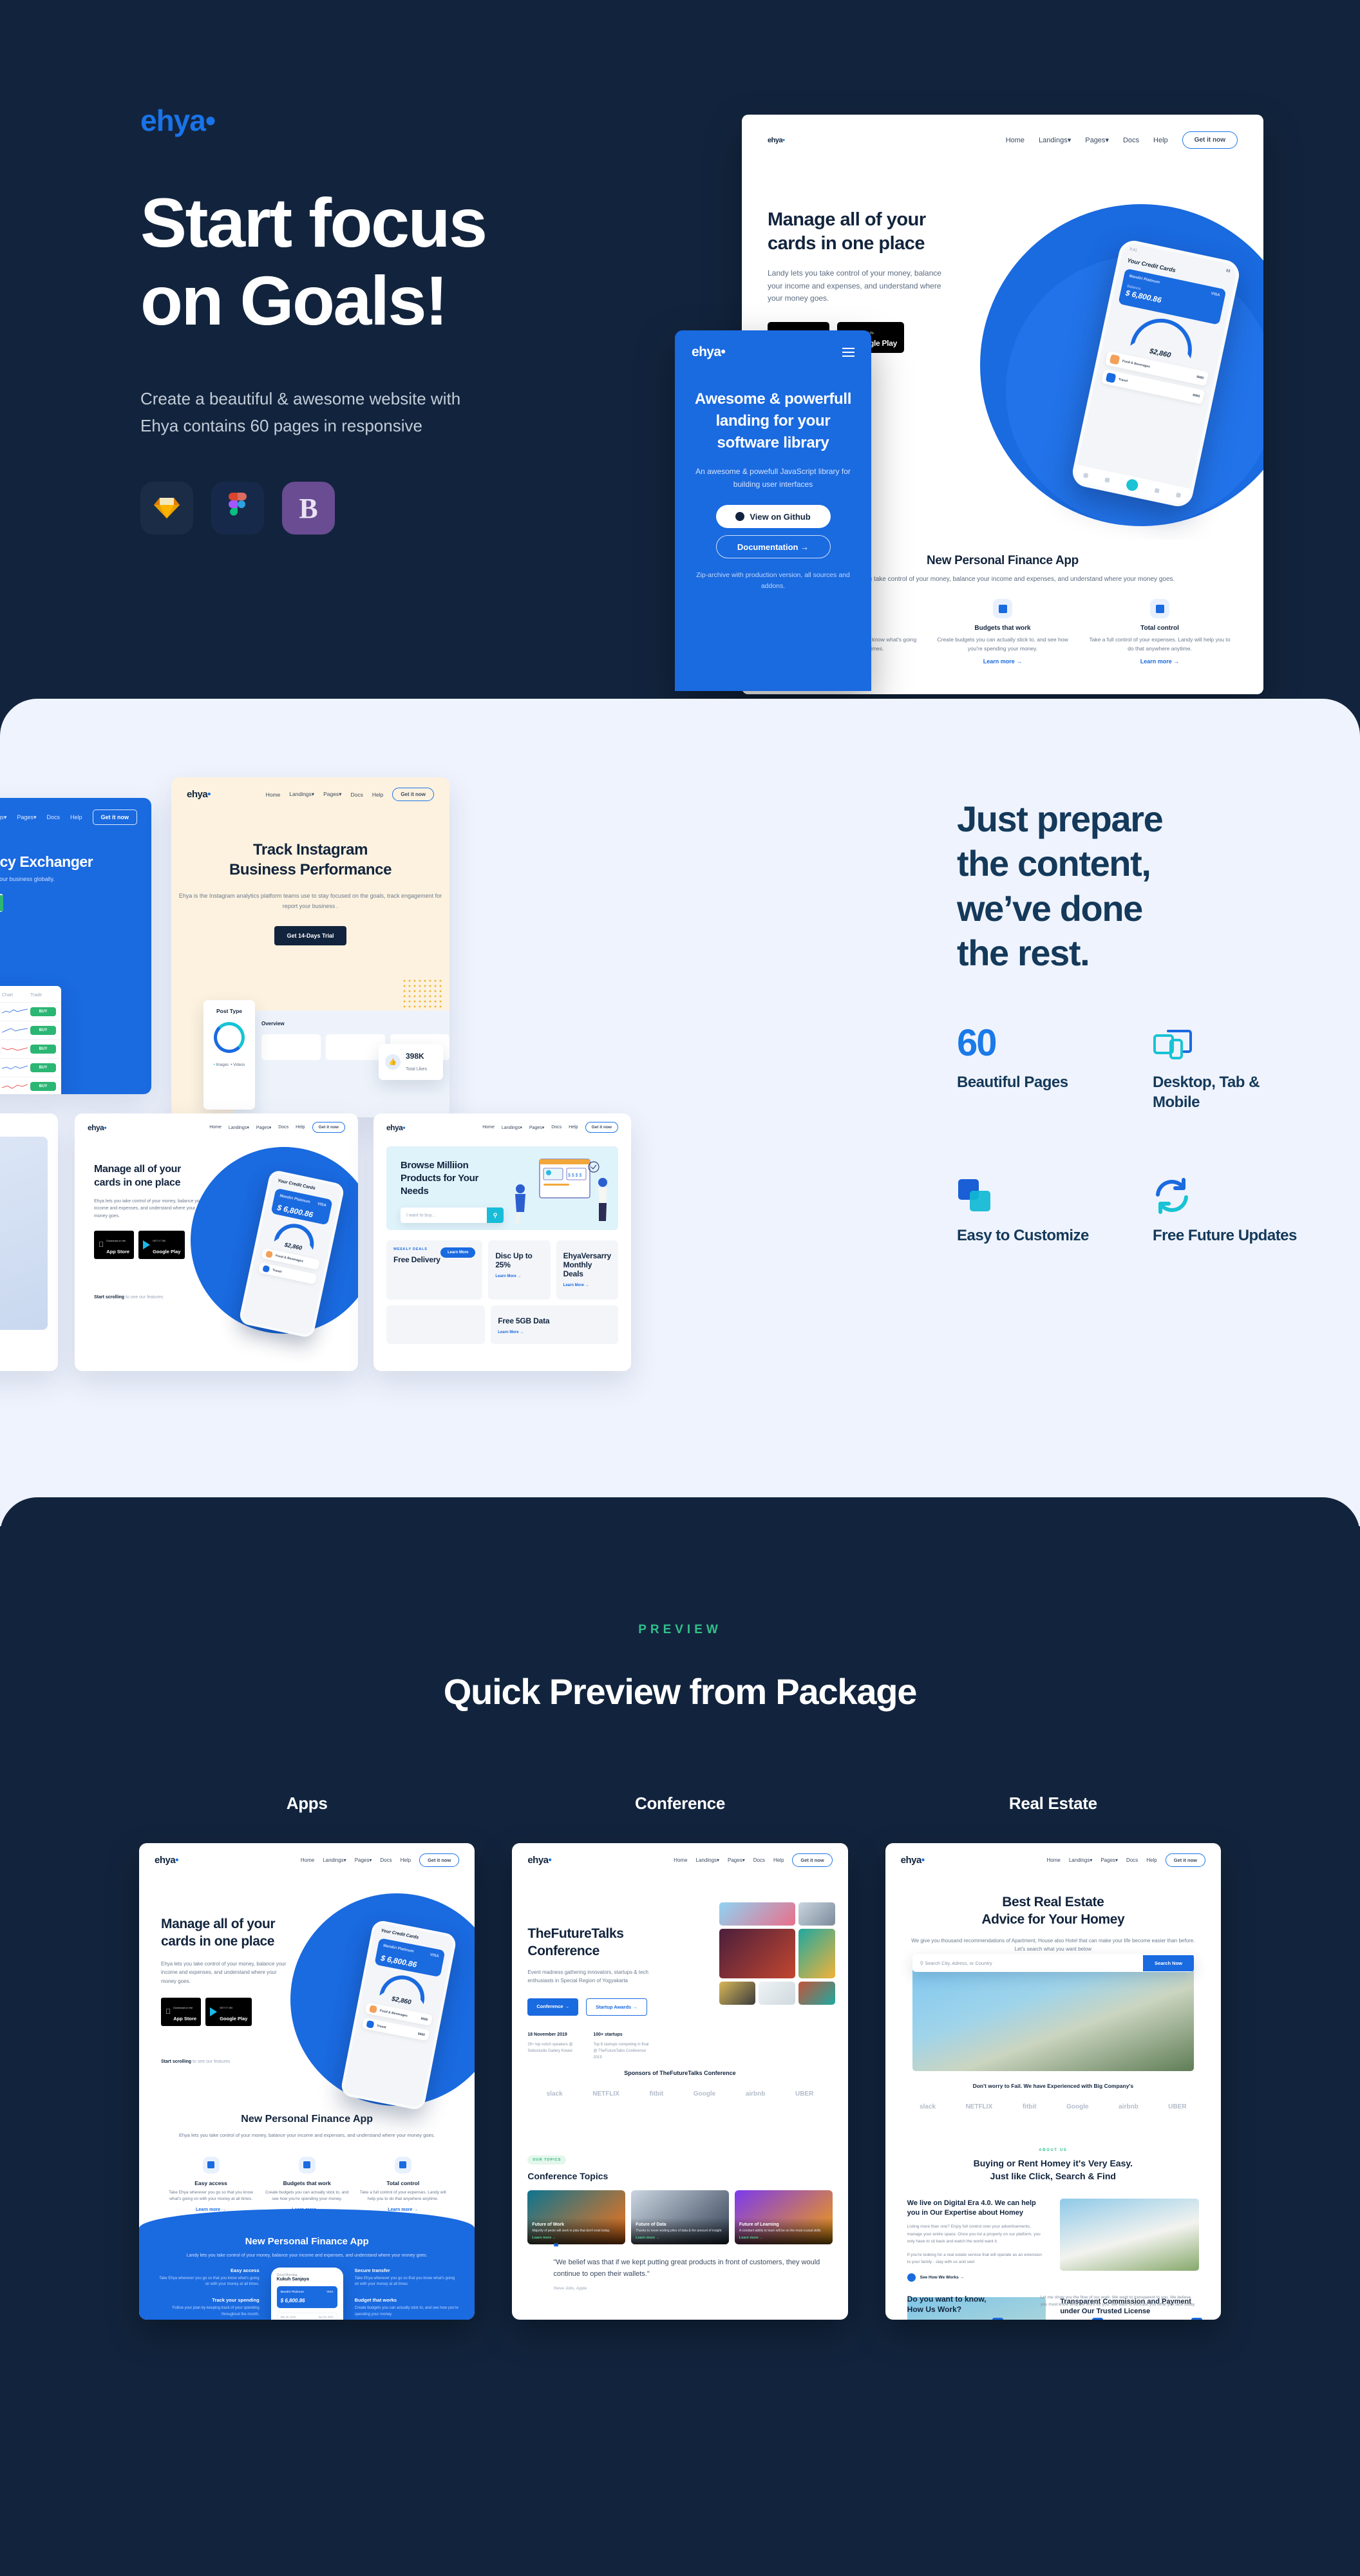 The width and height of the screenshot is (1360, 2576). What do you see at coordinates (166, 509) in the screenshot?
I see `sketch-icon` at bounding box center [166, 509].